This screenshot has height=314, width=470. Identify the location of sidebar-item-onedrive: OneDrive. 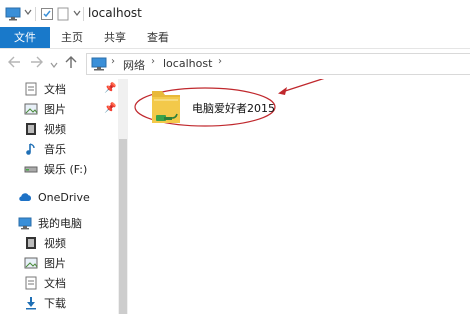
(54, 197).